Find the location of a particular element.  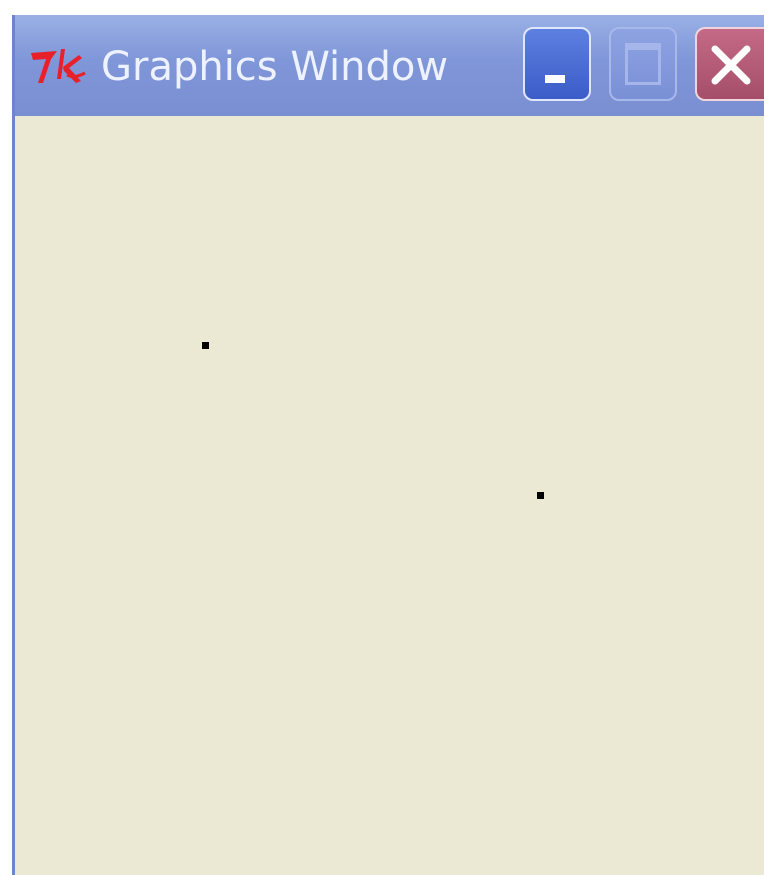

maximize-button is located at coordinates (643, 64).